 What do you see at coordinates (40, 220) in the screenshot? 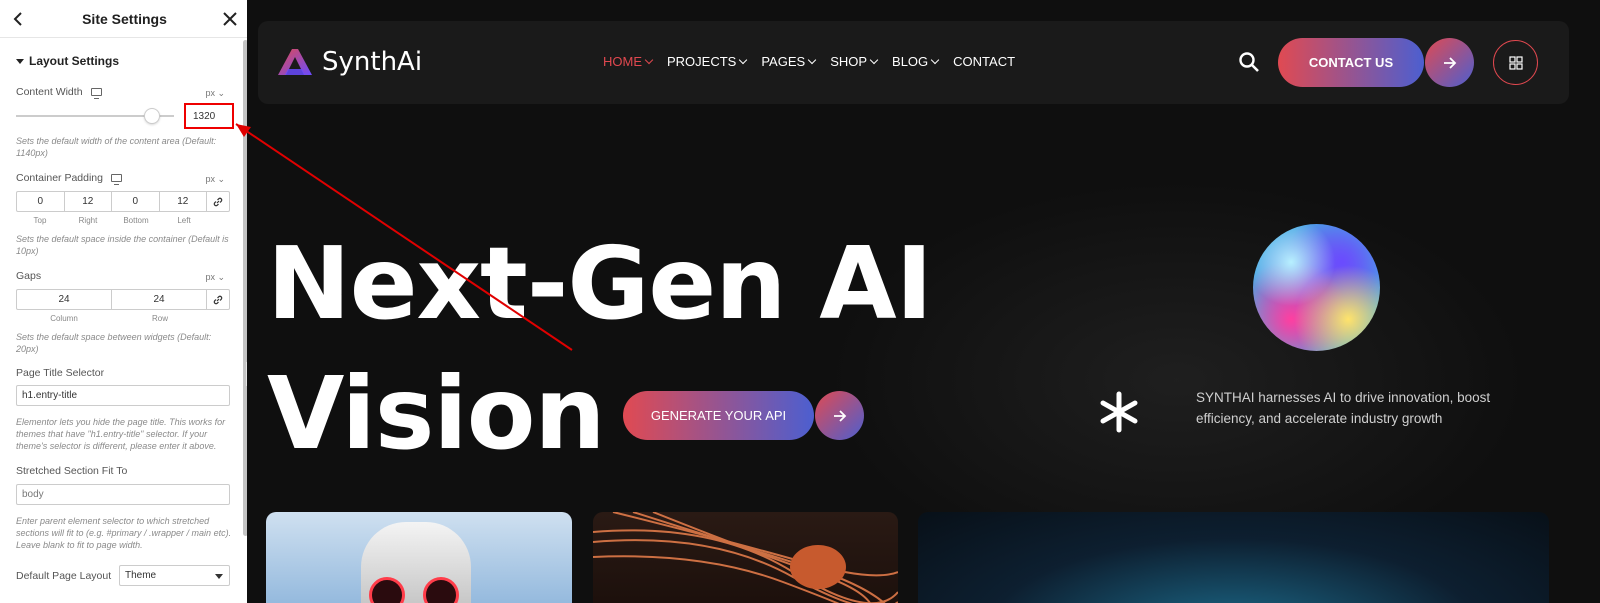
I see `padding-top-label: Top` at bounding box center [40, 220].